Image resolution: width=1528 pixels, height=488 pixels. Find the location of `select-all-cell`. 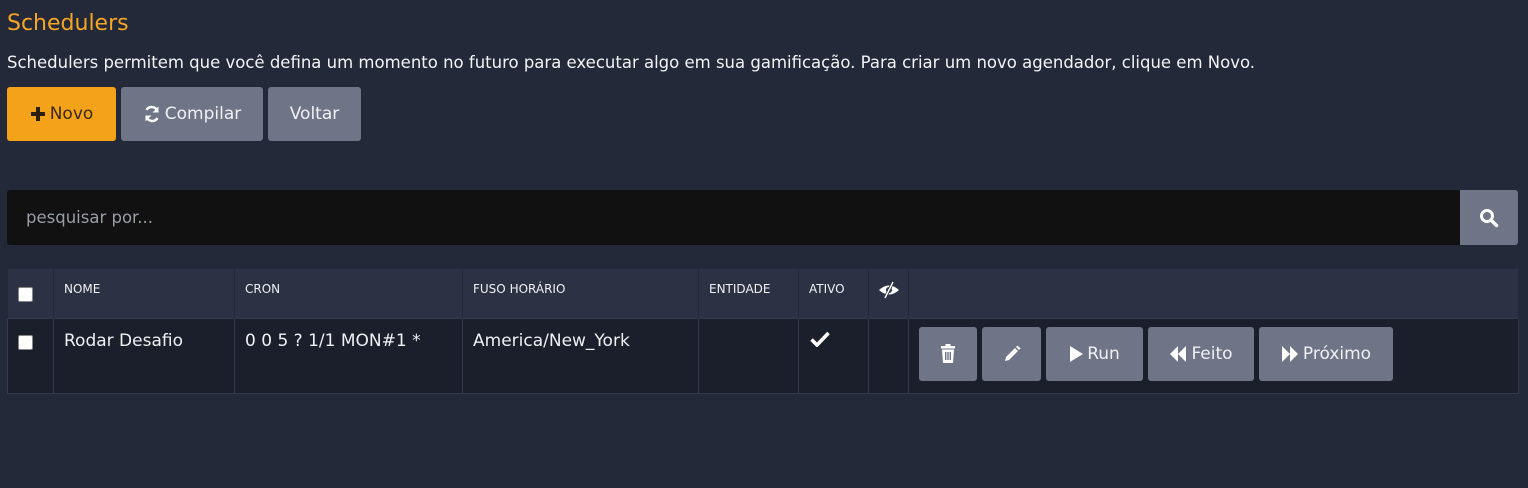

select-all-cell is located at coordinates (30, 293).